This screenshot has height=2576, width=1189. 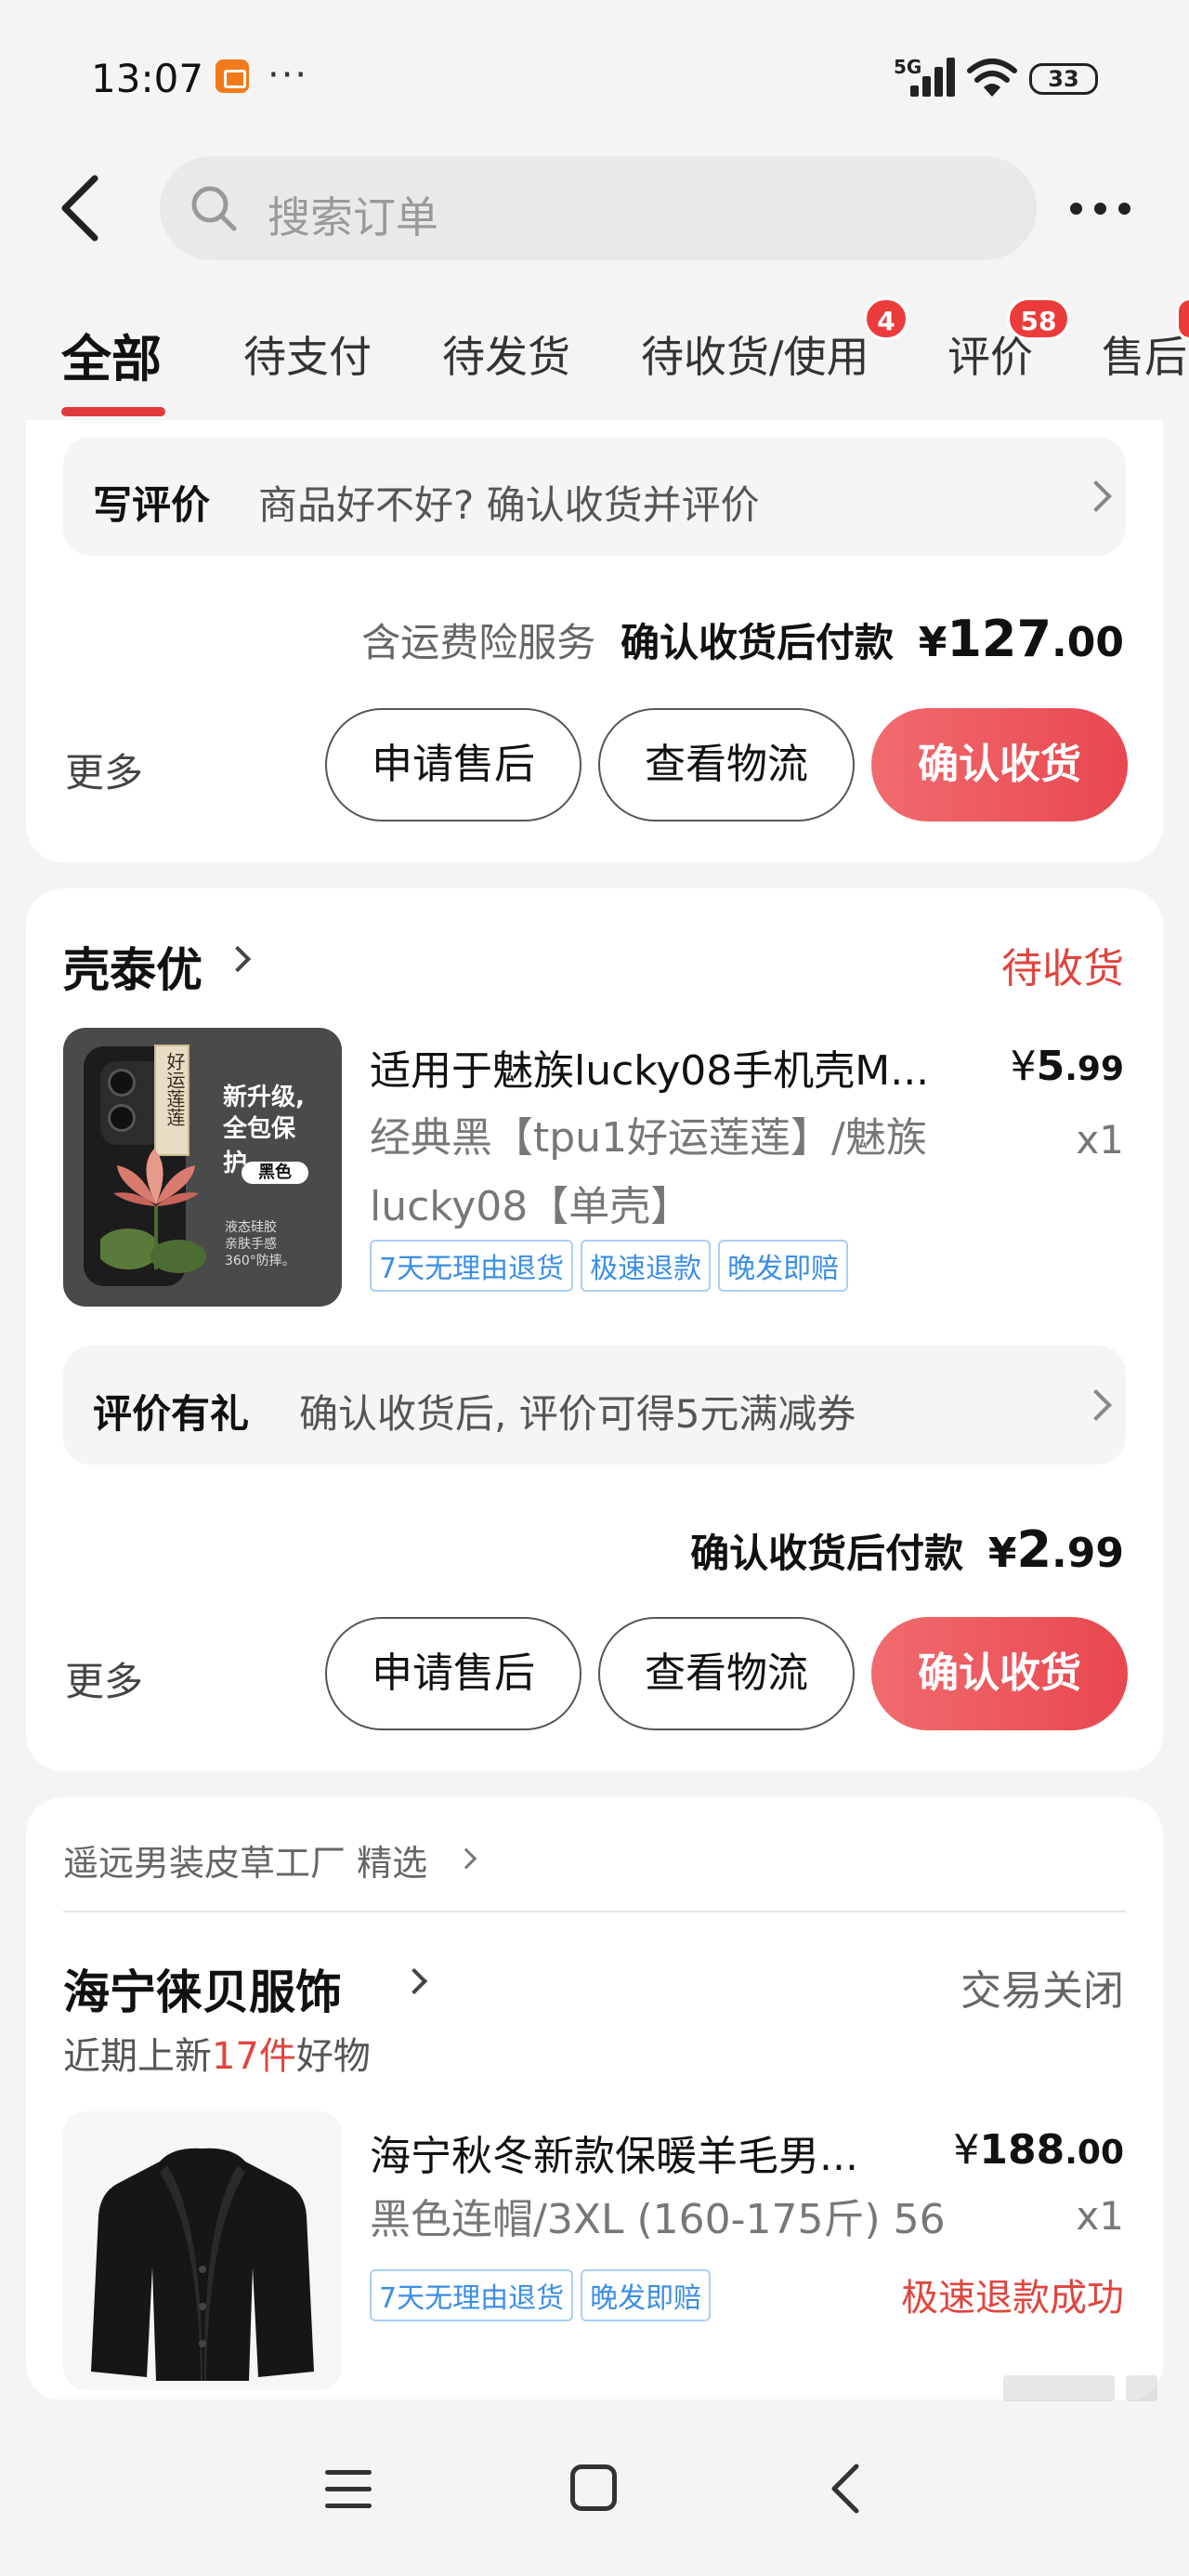 I want to click on payment-summary: 确认收货后付款 ¥2.99, so click(x=907, y=1549).